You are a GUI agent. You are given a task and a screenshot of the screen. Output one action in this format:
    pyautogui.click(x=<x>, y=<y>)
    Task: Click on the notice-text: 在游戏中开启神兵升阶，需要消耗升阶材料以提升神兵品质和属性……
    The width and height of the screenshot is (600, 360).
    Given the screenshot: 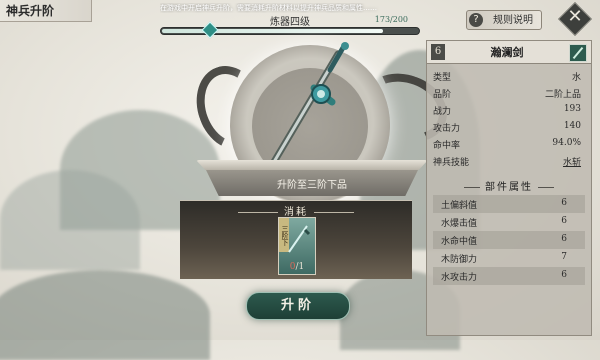 What is the action you would take?
    pyautogui.click(x=268, y=8)
    